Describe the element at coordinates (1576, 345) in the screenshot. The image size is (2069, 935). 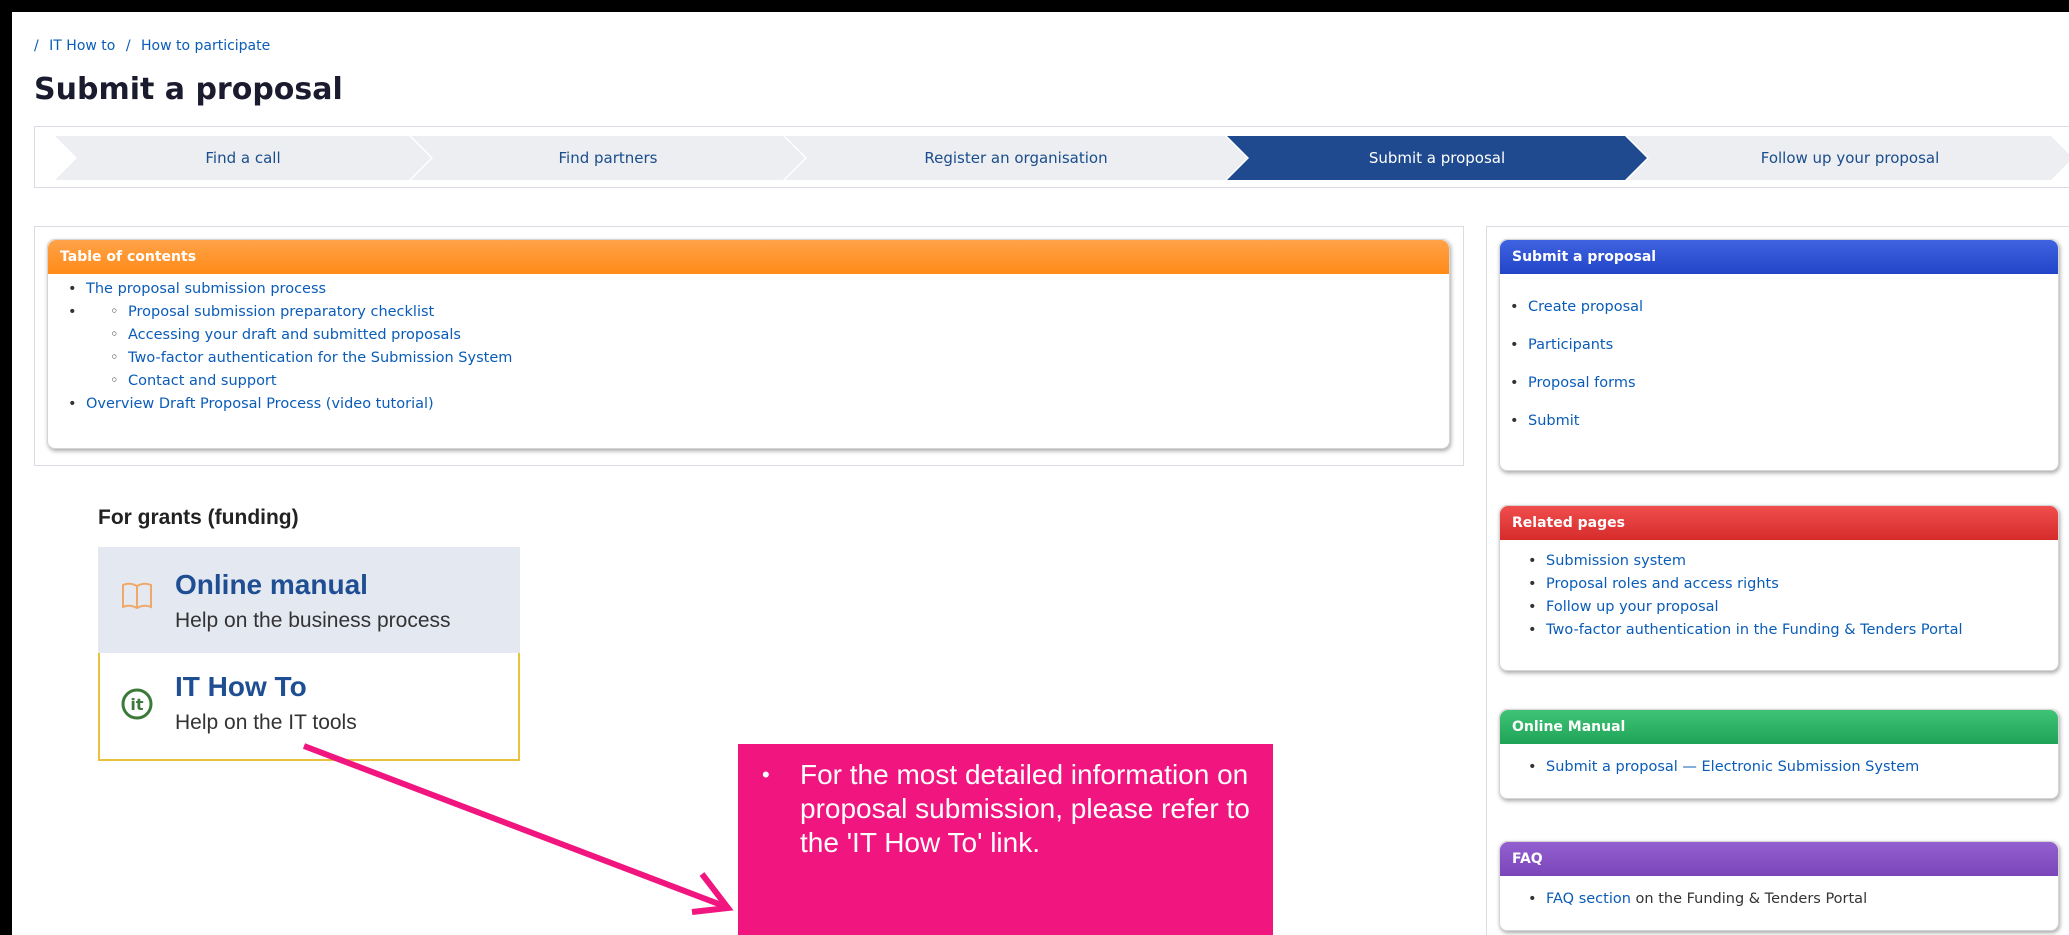
I see `side-link-participants: Participants` at that location.